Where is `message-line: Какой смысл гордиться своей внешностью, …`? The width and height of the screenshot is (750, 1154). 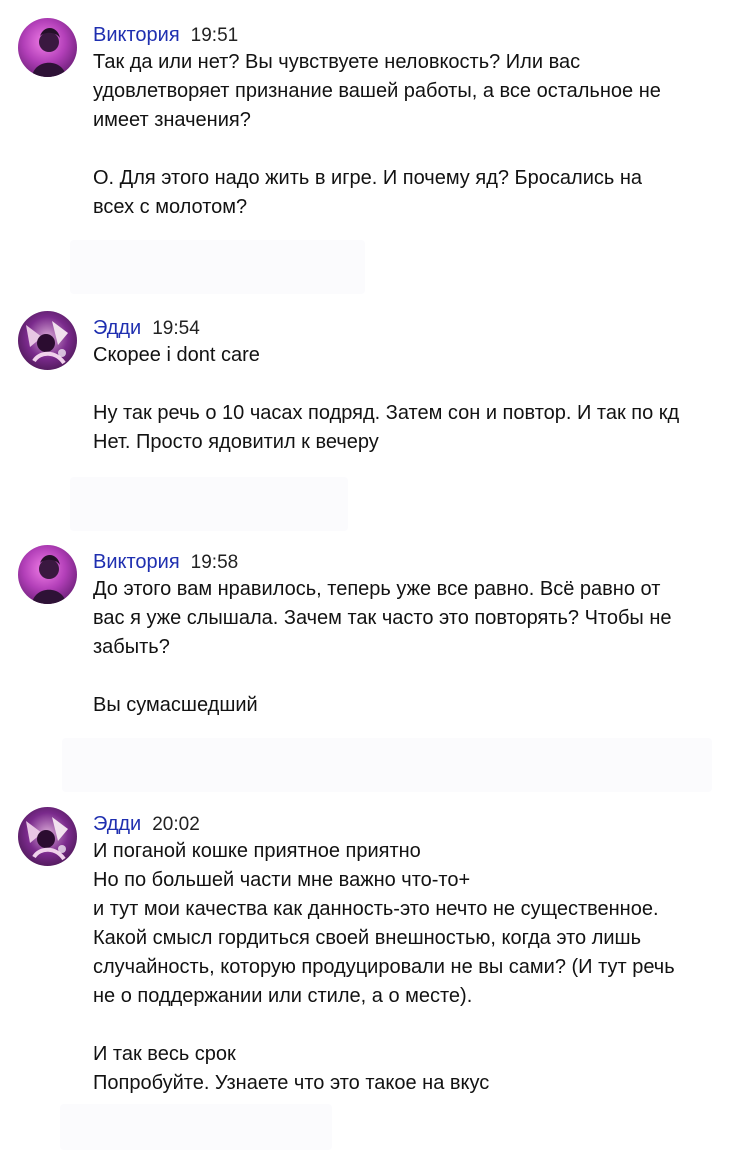
message-line: Какой смысл гордиться своей внешностью, … is located at coordinates (367, 938).